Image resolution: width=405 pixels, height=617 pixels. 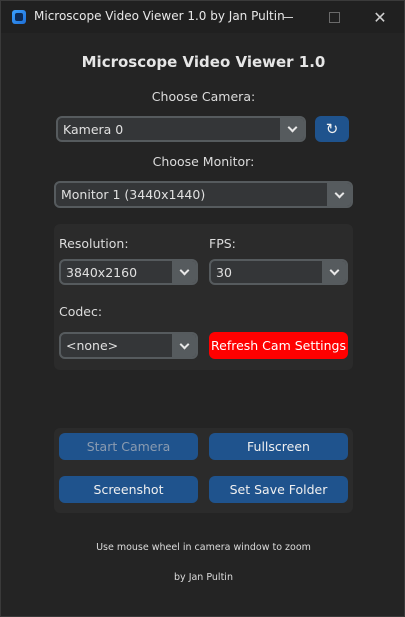 What do you see at coordinates (222, 243) in the screenshot?
I see `fps-label: FPS:` at bounding box center [222, 243].